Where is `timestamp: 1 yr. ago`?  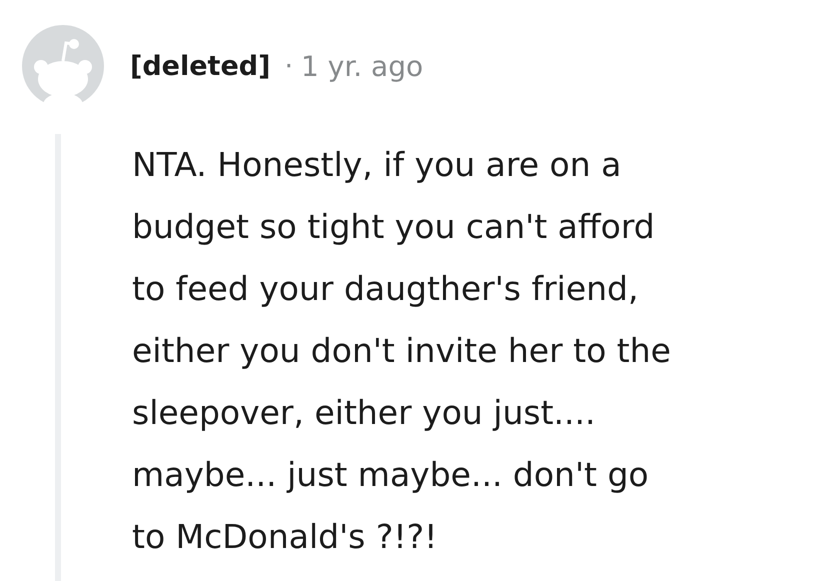 timestamp: 1 yr. ago is located at coordinates (362, 66).